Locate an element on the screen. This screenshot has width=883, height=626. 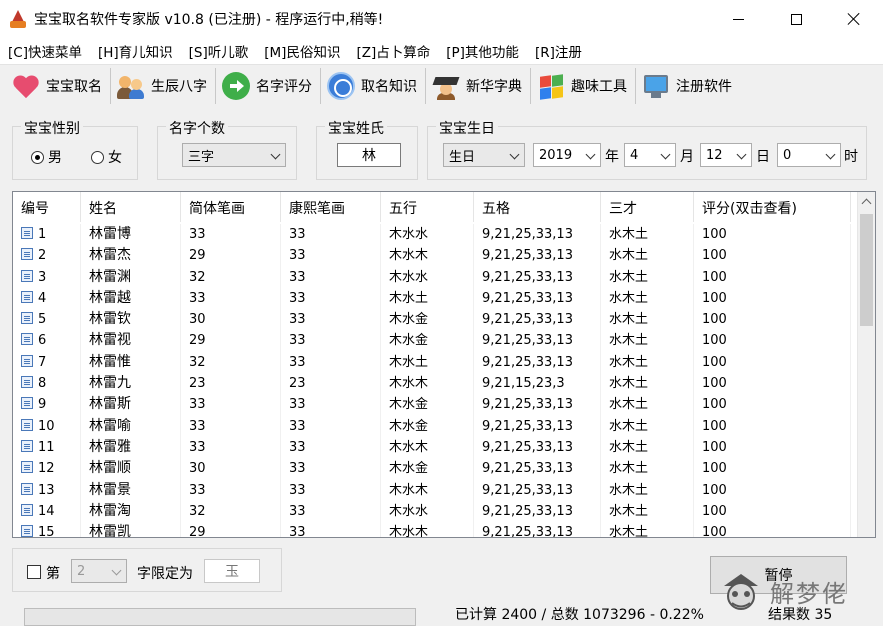
menu-quick: [C]快速菜单 is located at coordinates (45, 51).